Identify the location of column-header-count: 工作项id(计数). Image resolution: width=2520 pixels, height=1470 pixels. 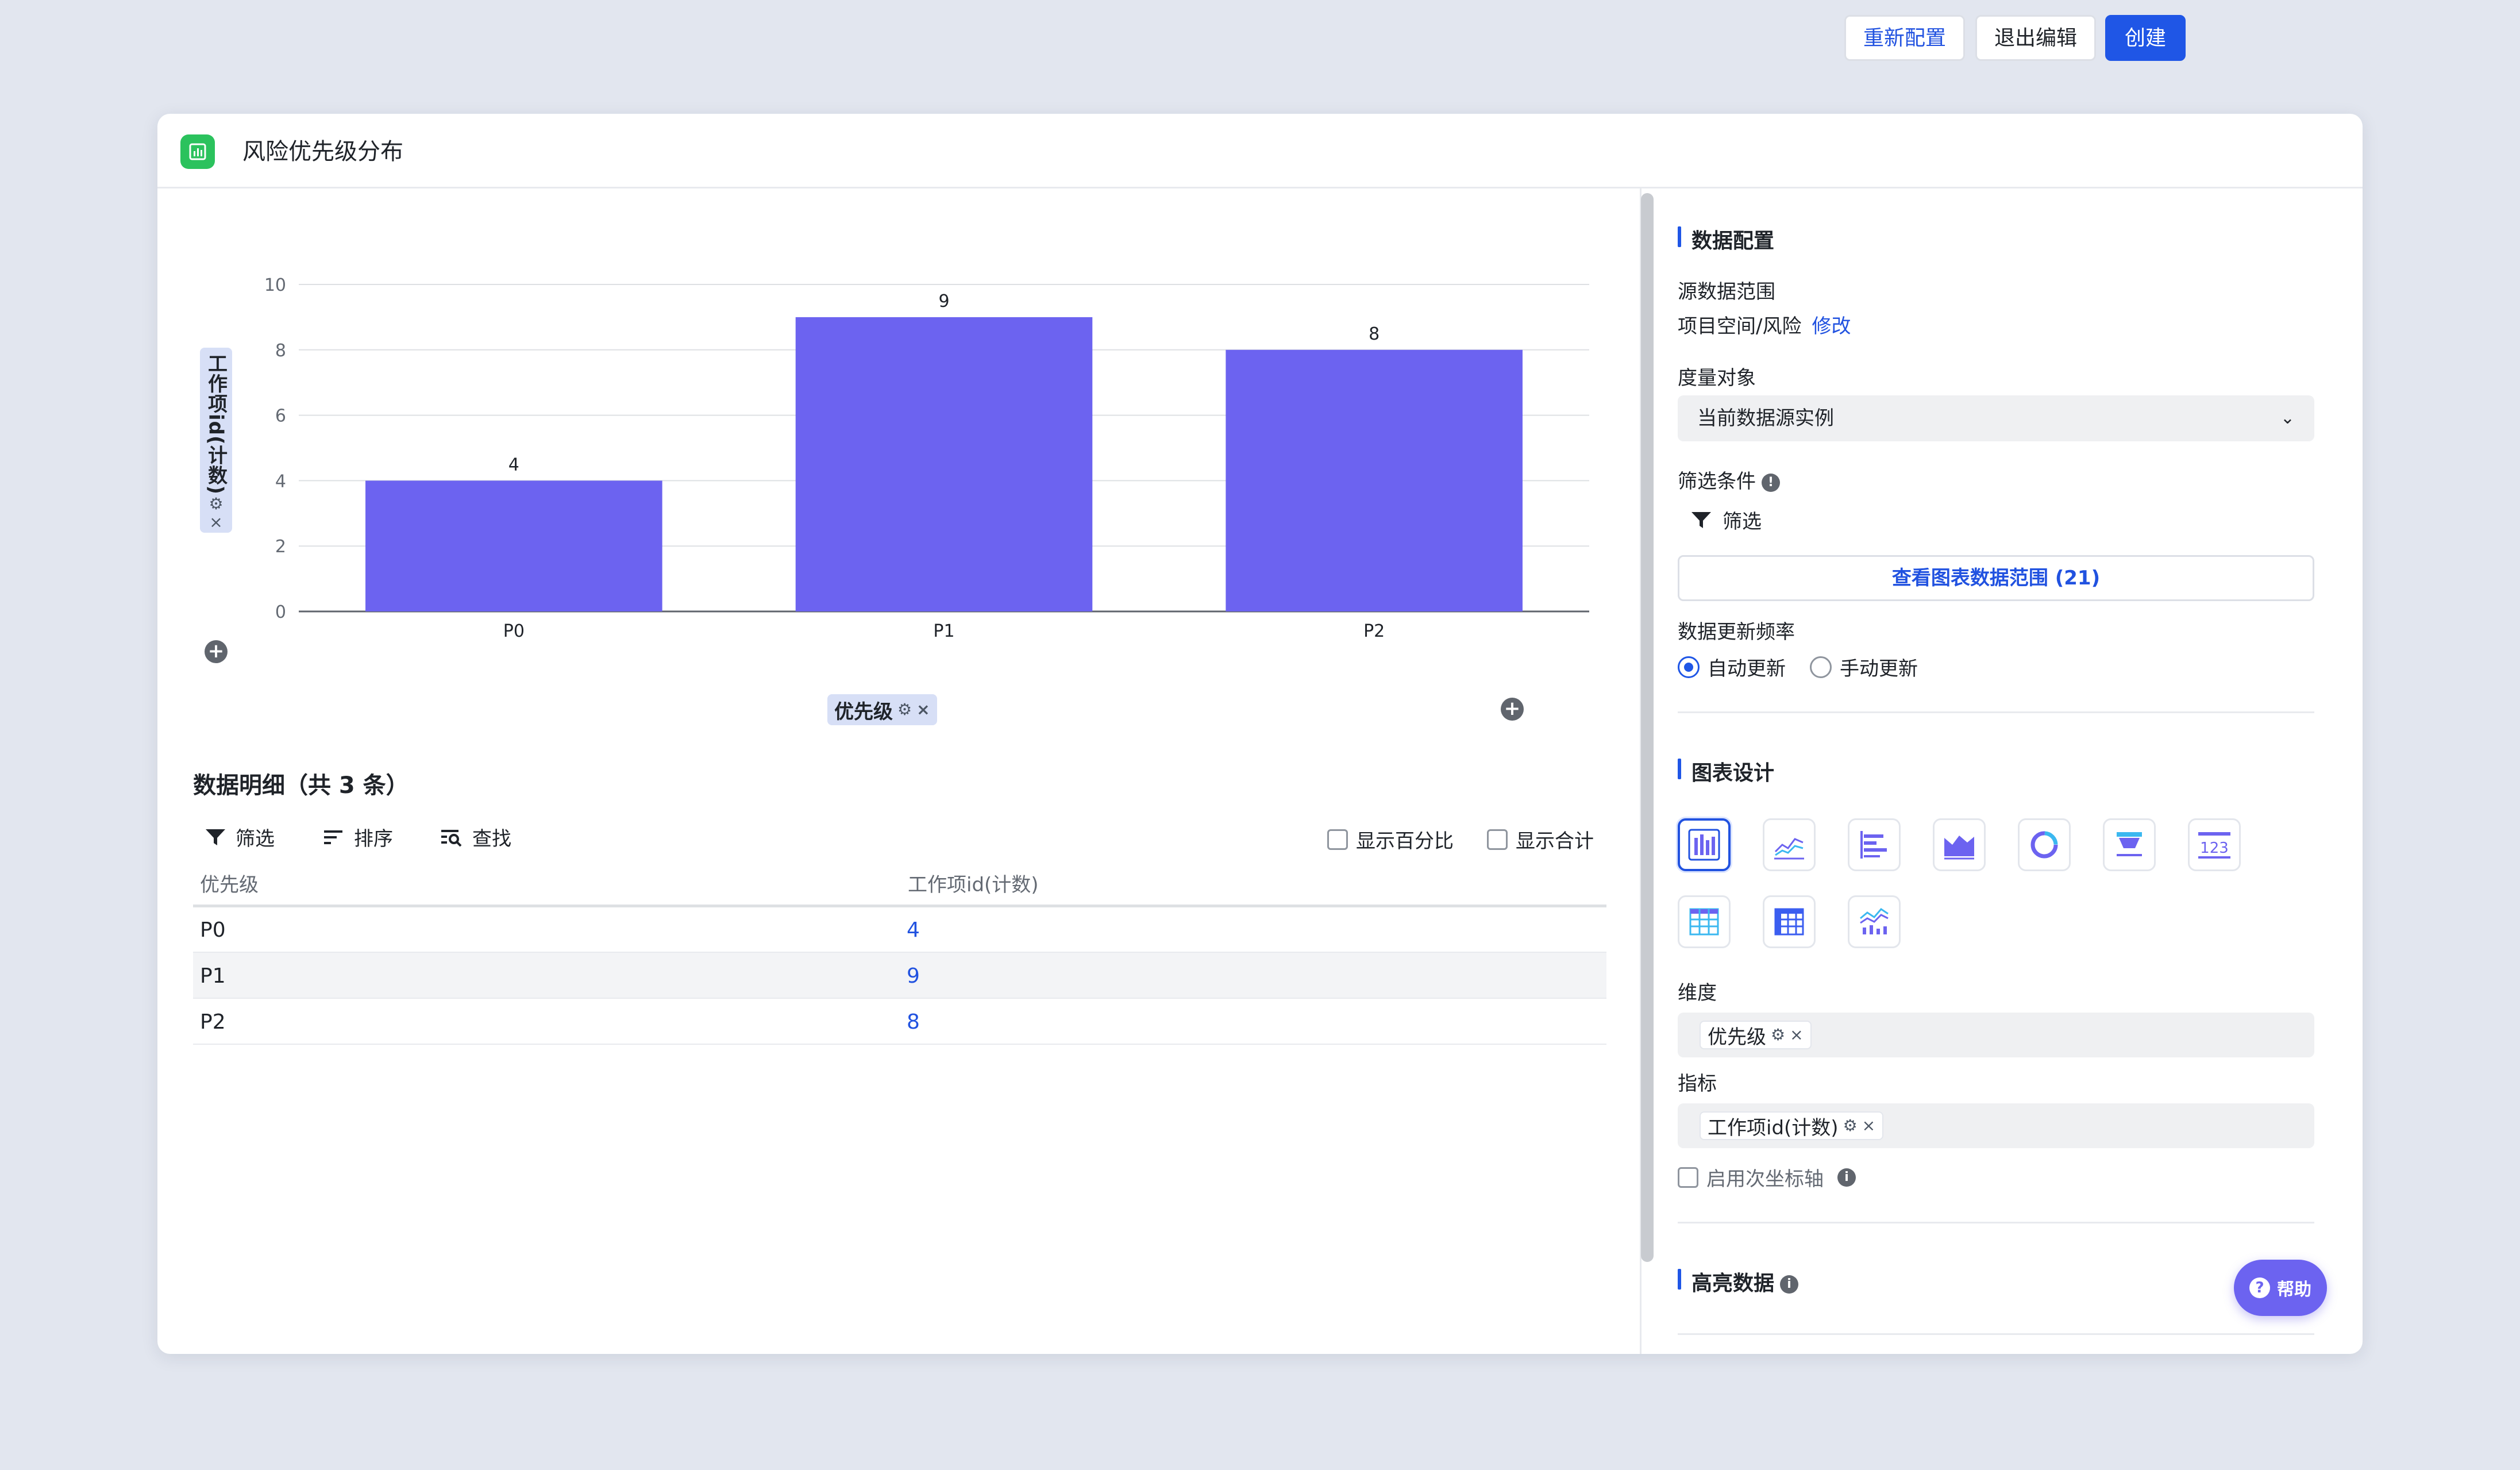
(974, 883).